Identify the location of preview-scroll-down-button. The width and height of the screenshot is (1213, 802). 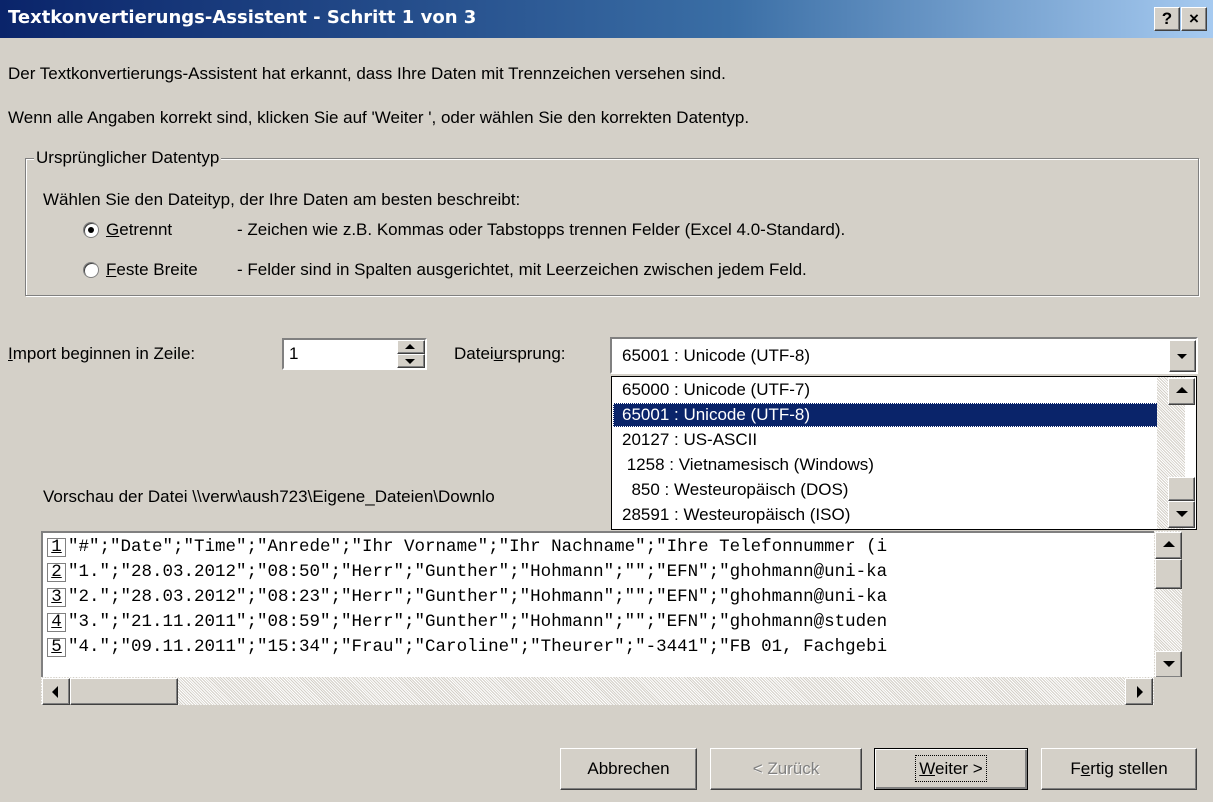
(1168, 664).